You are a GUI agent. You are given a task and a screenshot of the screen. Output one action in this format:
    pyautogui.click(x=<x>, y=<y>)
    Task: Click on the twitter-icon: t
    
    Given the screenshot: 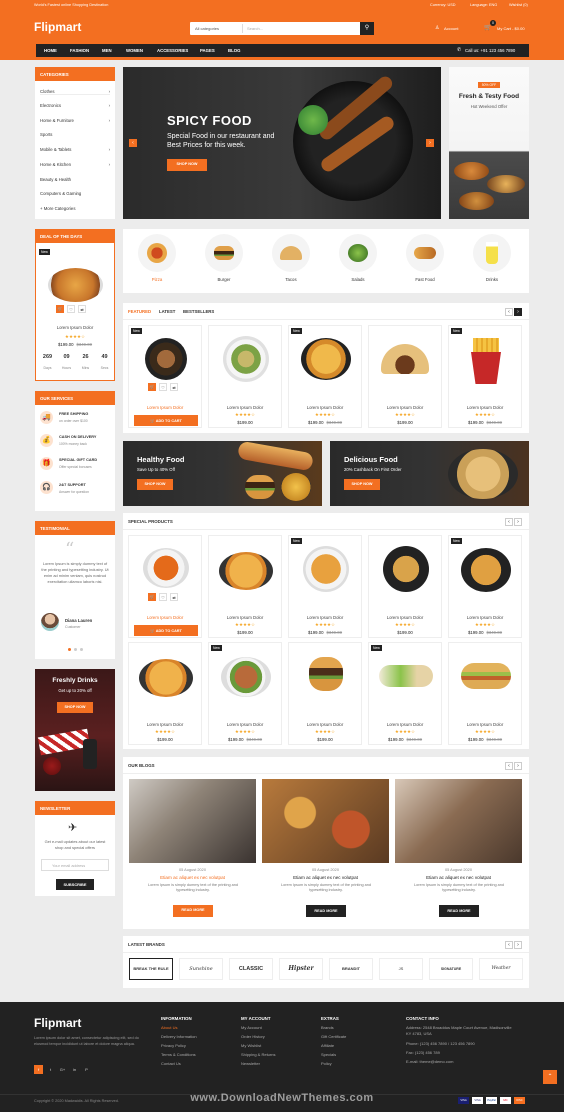 What is the action you would take?
    pyautogui.click(x=50, y=1069)
    